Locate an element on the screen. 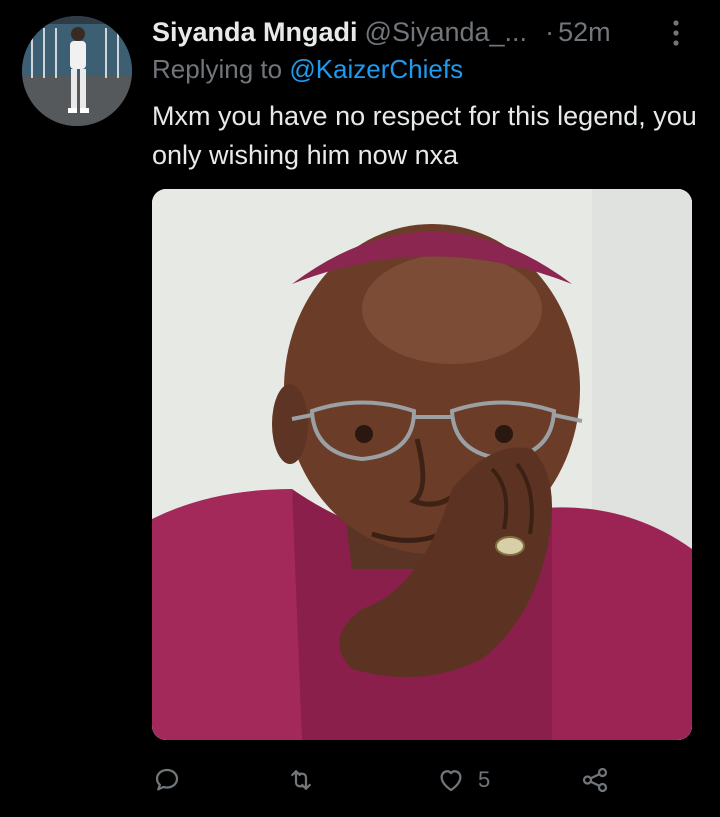  reply-button is located at coordinates (167, 780).